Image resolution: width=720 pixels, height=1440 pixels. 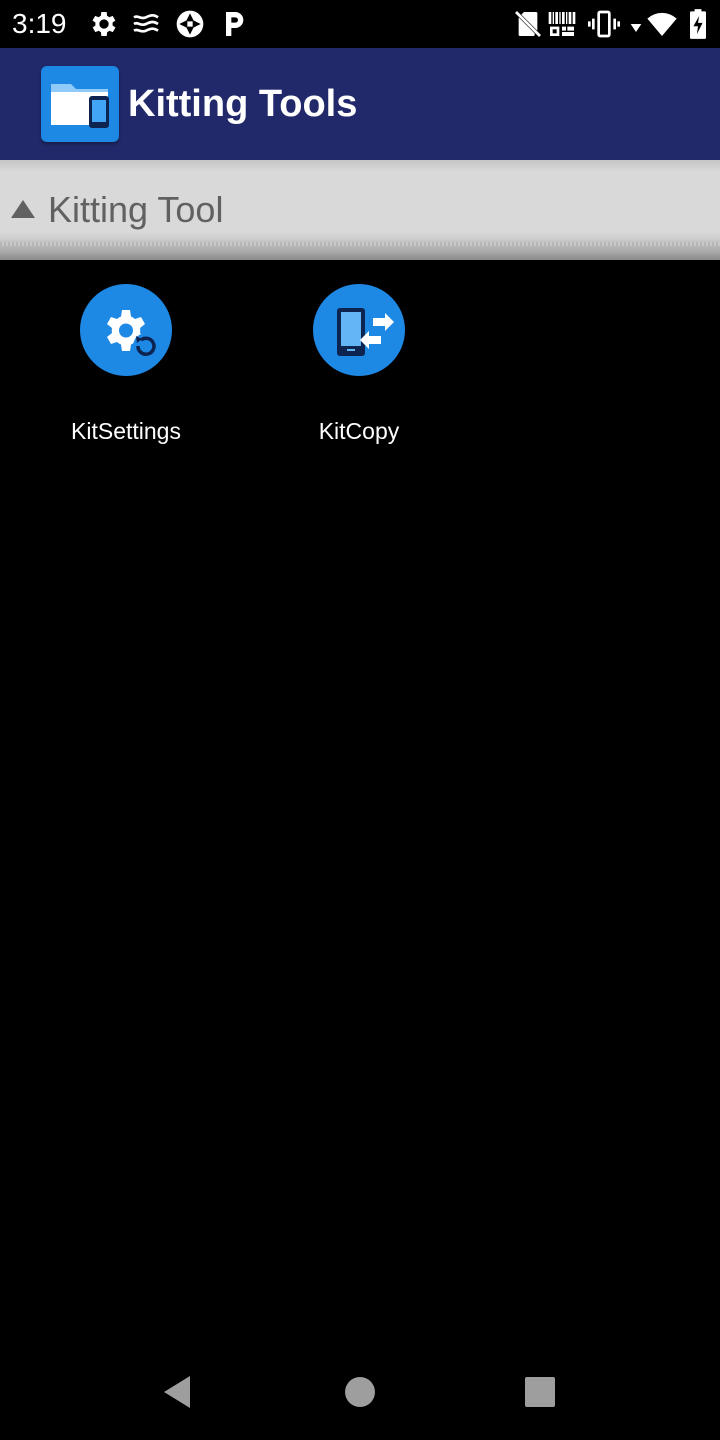 I want to click on phone-transfer-icon, so click(x=359, y=330).